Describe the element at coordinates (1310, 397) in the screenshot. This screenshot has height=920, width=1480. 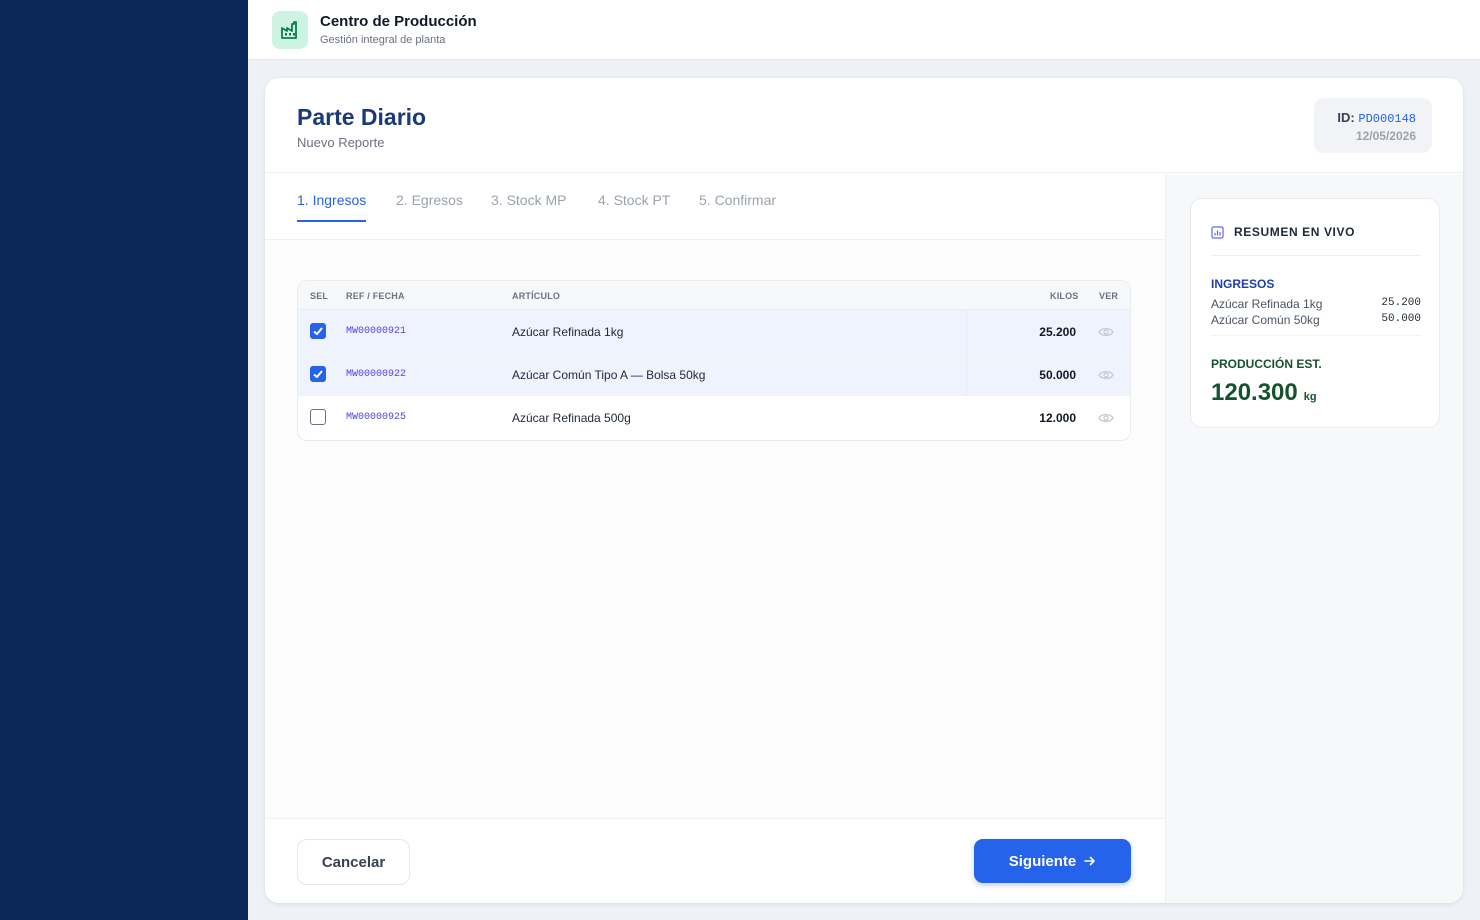
I see `produccion-unit: kg` at that location.